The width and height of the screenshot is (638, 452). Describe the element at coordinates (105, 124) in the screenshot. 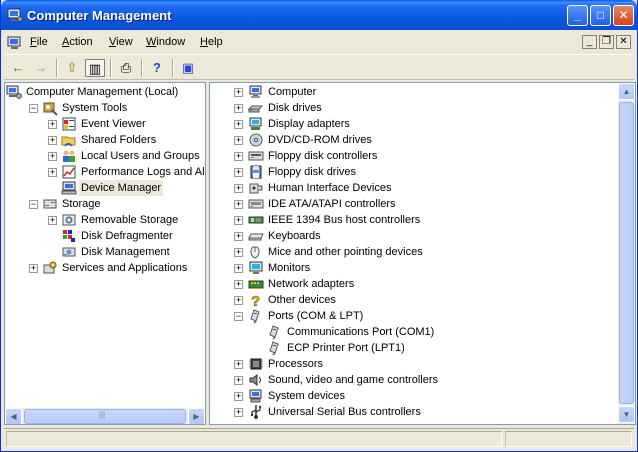

I see `tree-node-event-viewer: + Event Viewer` at that location.